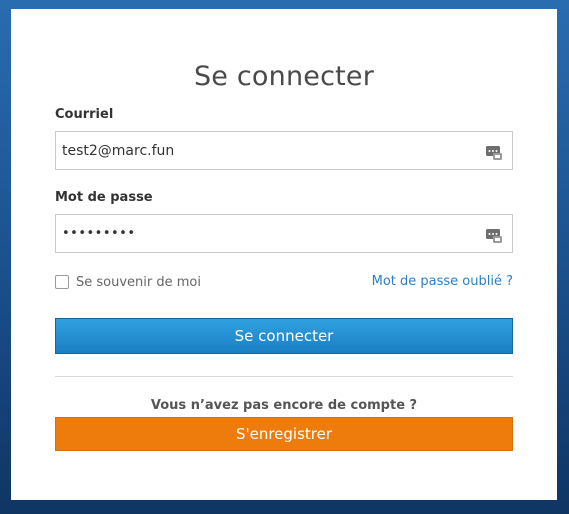 The height and width of the screenshot is (514, 569). I want to click on login-button: Se connecter, so click(284, 336).